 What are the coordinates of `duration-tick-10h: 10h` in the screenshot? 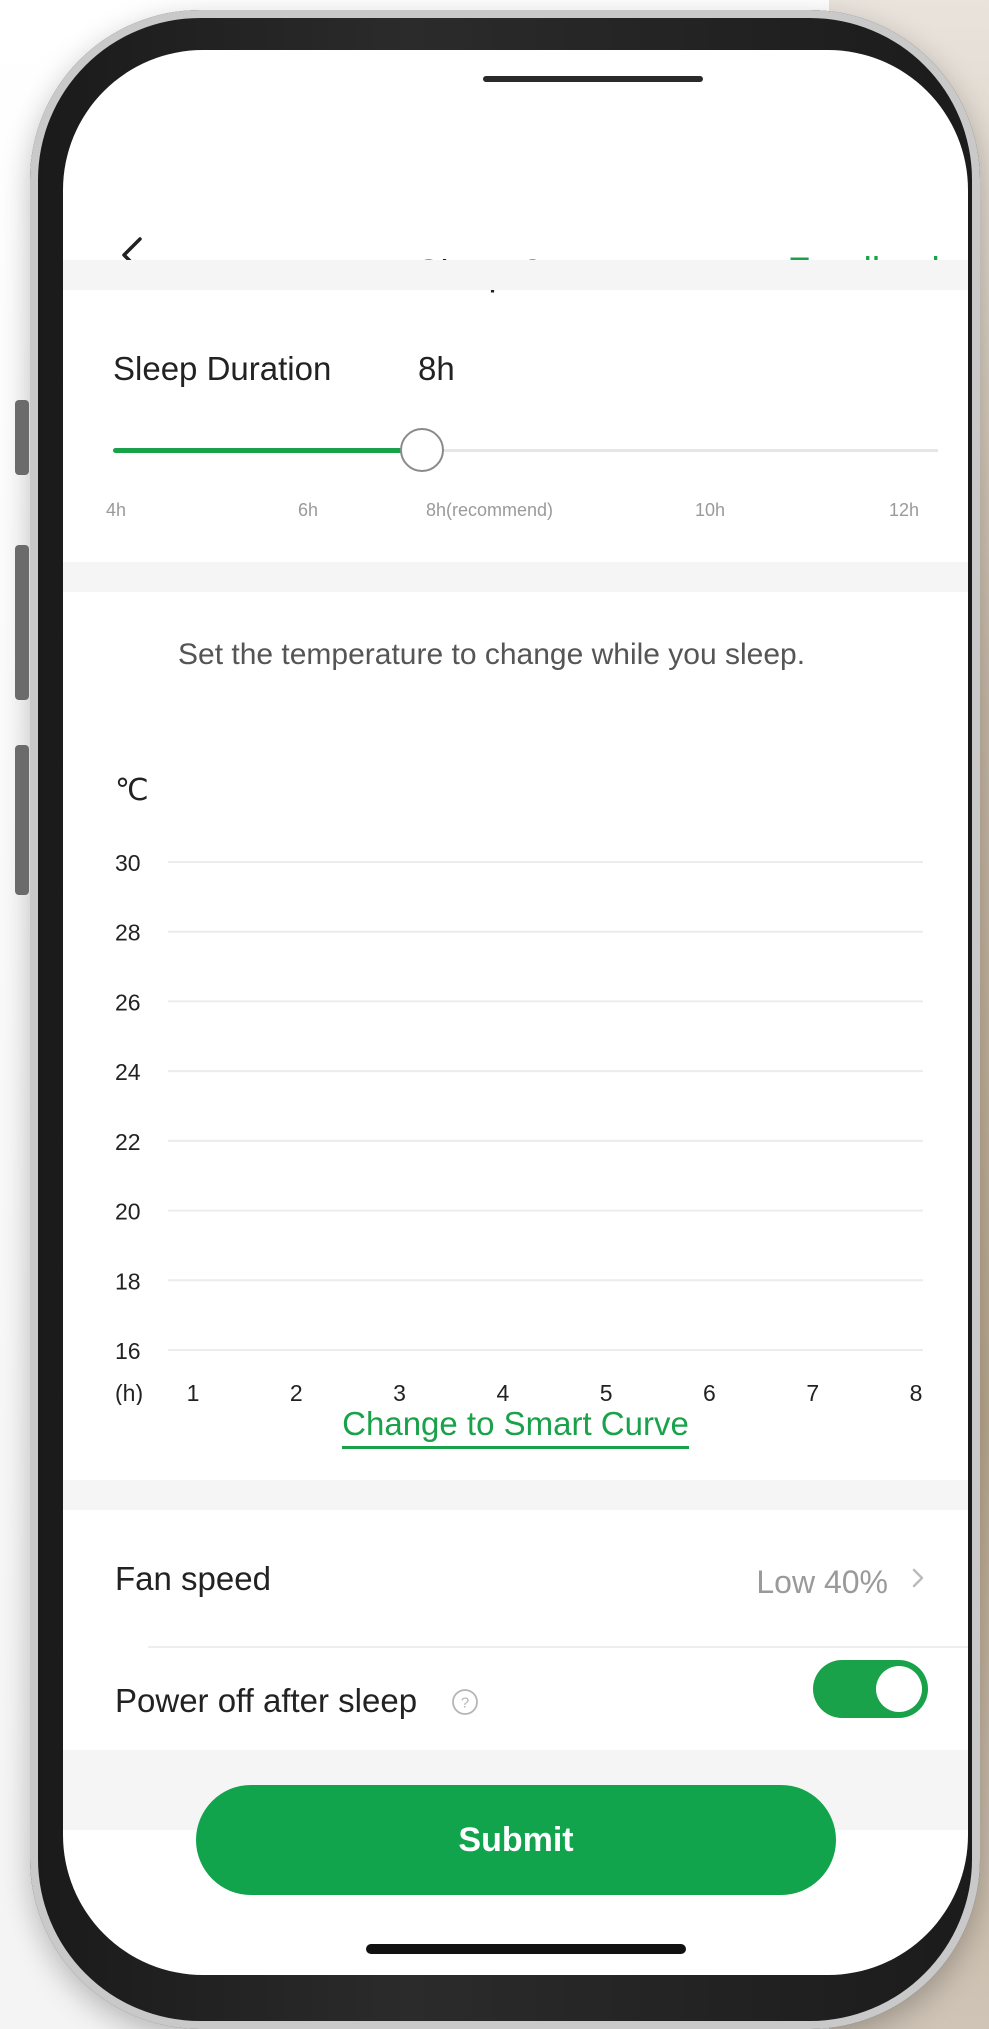 It's located at (710, 510).